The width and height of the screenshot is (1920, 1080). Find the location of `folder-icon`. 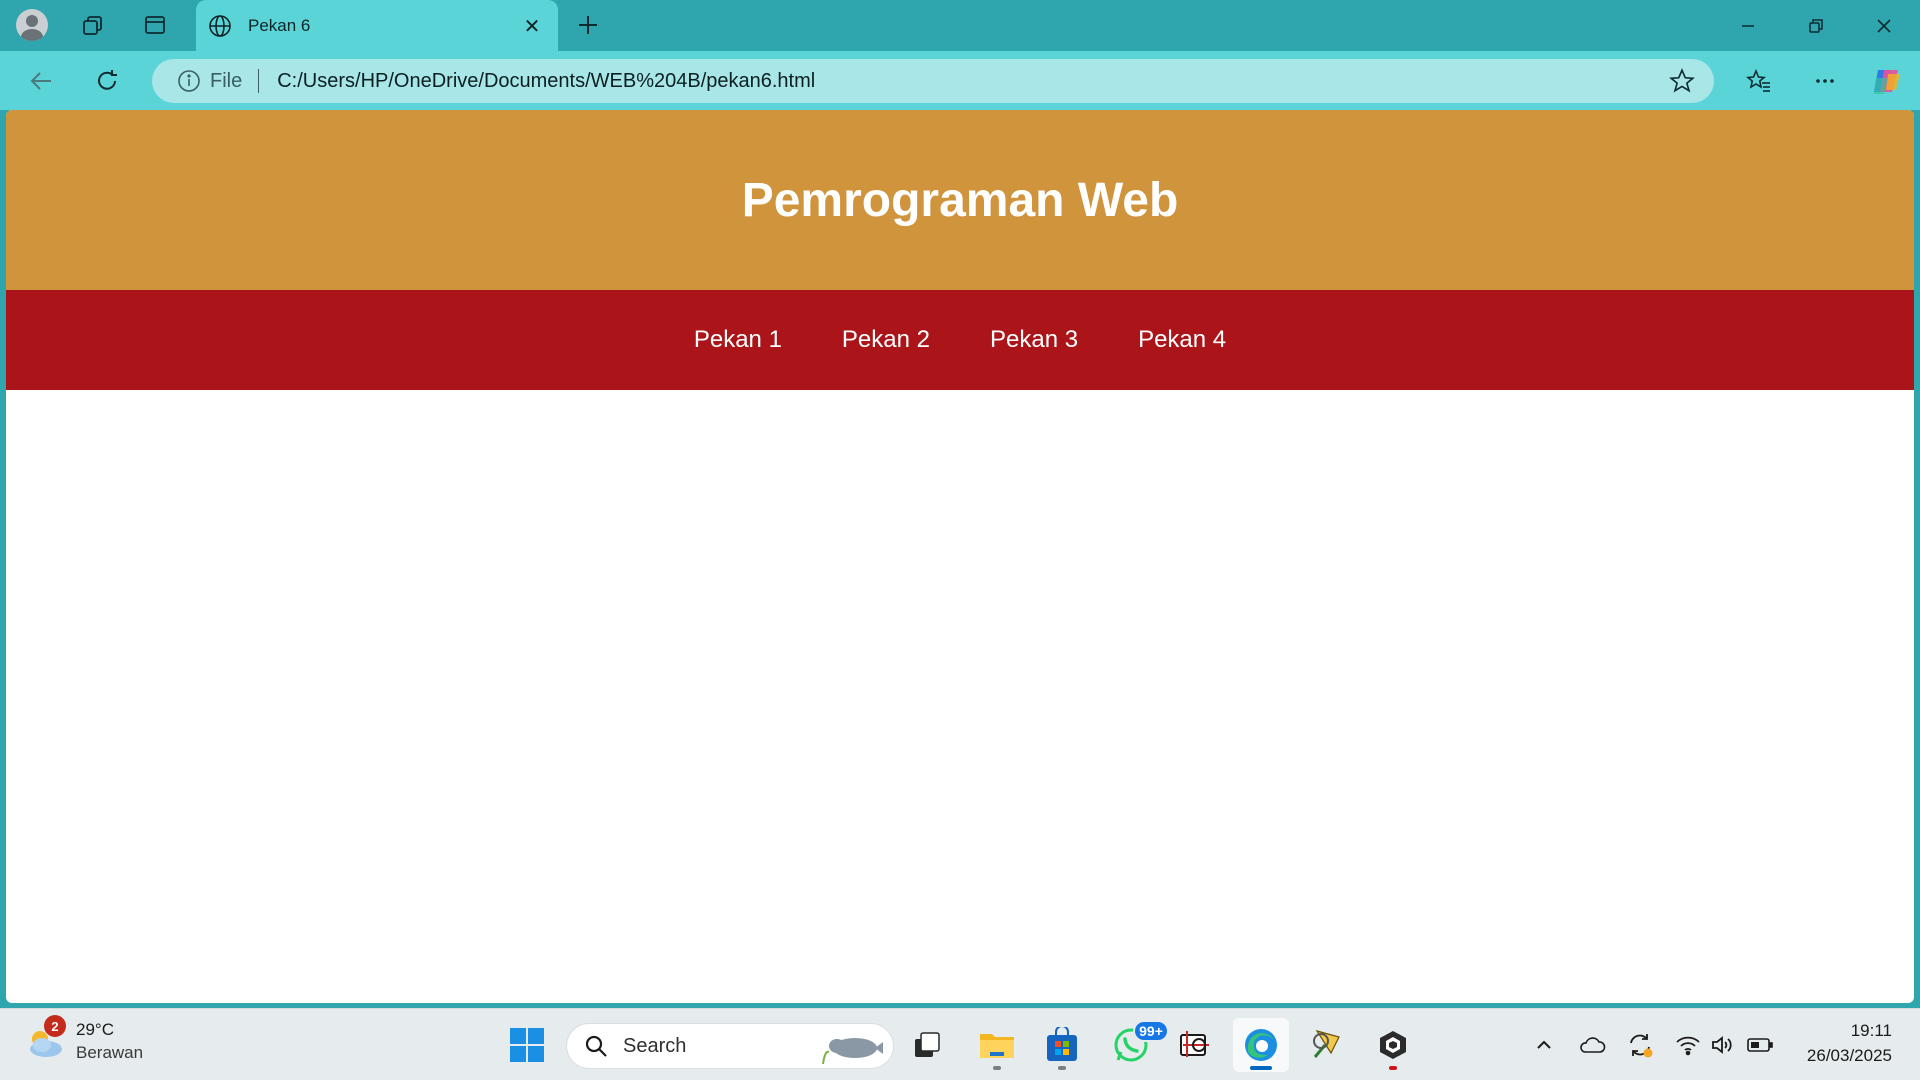

folder-icon is located at coordinates (997, 1046).